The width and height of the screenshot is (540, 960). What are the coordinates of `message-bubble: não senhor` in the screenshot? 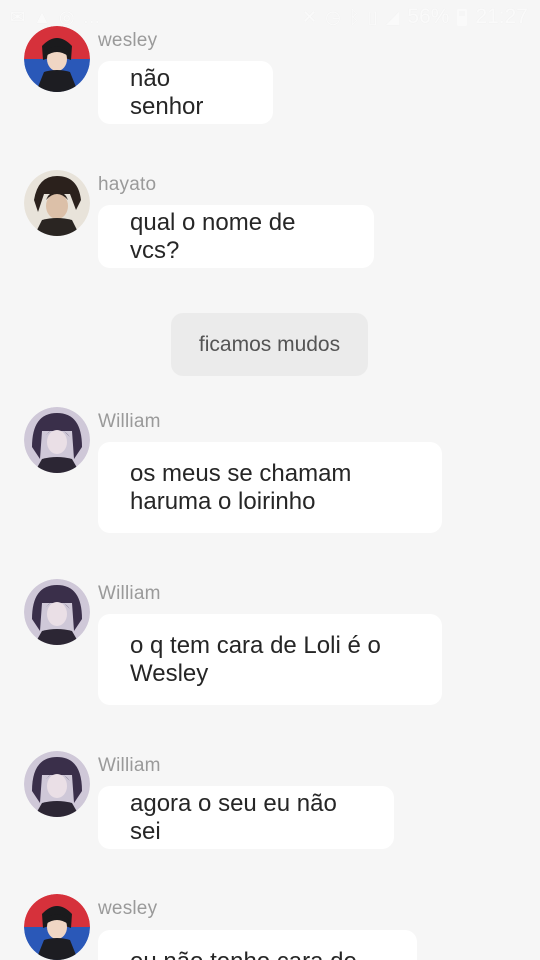 It's located at (185, 92).